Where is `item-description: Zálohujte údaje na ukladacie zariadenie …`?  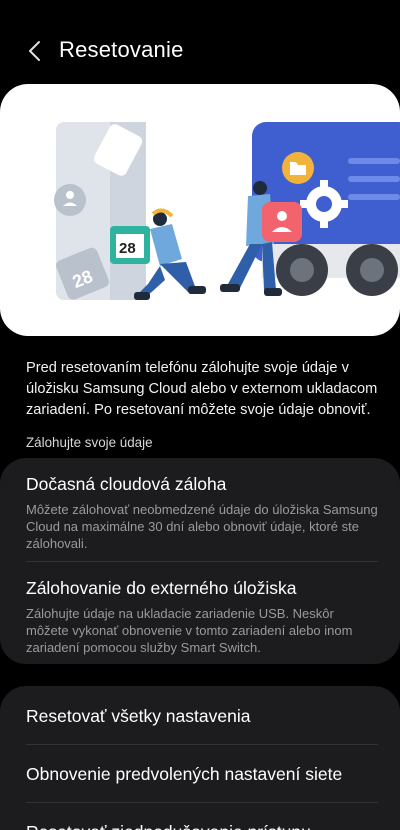
item-description: Zálohujte údaje na ukladacie zariadenie … is located at coordinates (189, 630).